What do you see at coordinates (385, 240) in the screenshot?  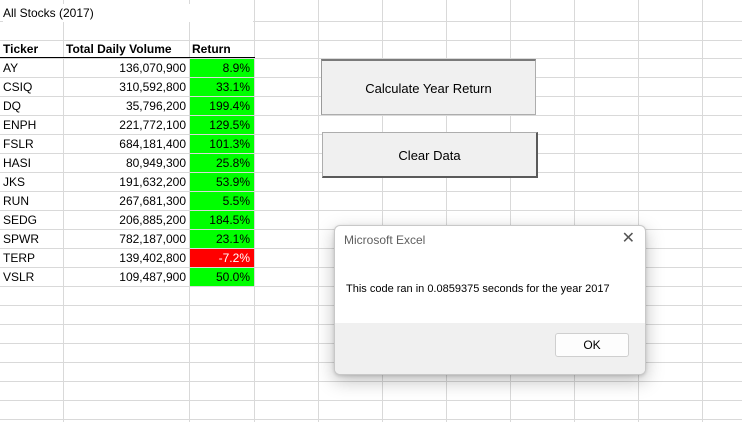 I see `dialog-title: Microsoft Excel` at bounding box center [385, 240].